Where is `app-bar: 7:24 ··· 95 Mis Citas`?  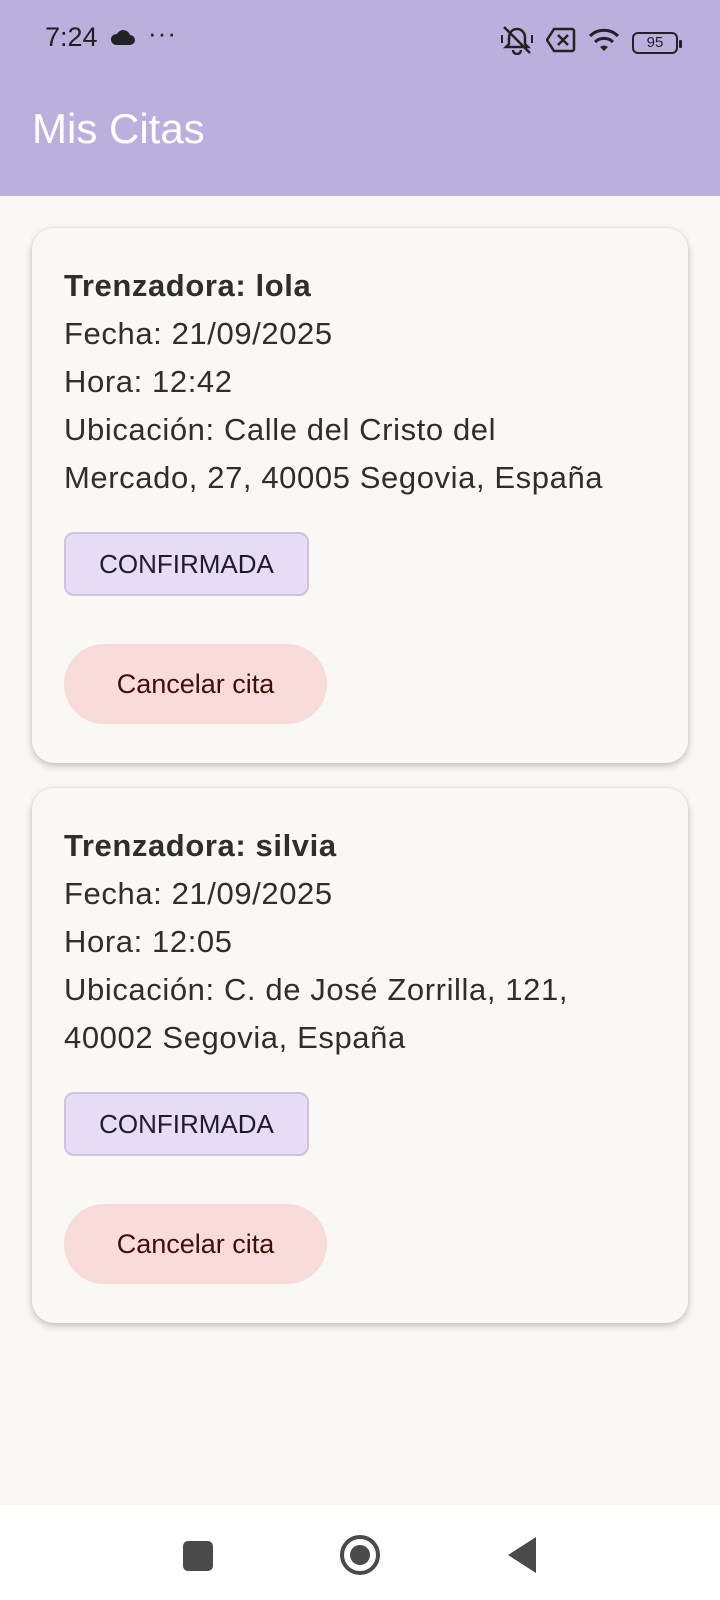
app-bar: 7:24 ··· 95 Mis Citas is located at coordinates (360, 98).